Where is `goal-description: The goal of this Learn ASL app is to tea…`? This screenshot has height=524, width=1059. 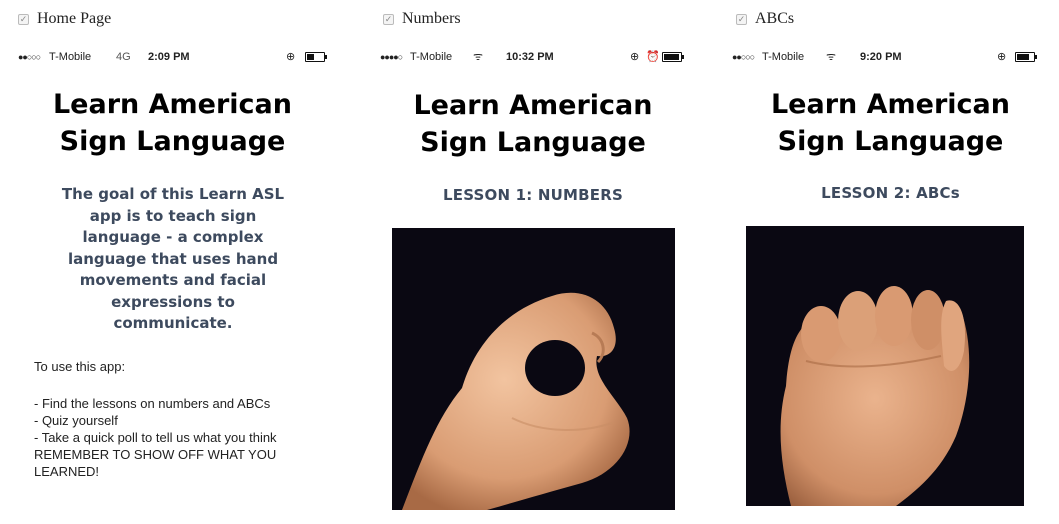 goal-description: The goal of this Learn ASL app is to tea… is located at coordinates (173, 258).